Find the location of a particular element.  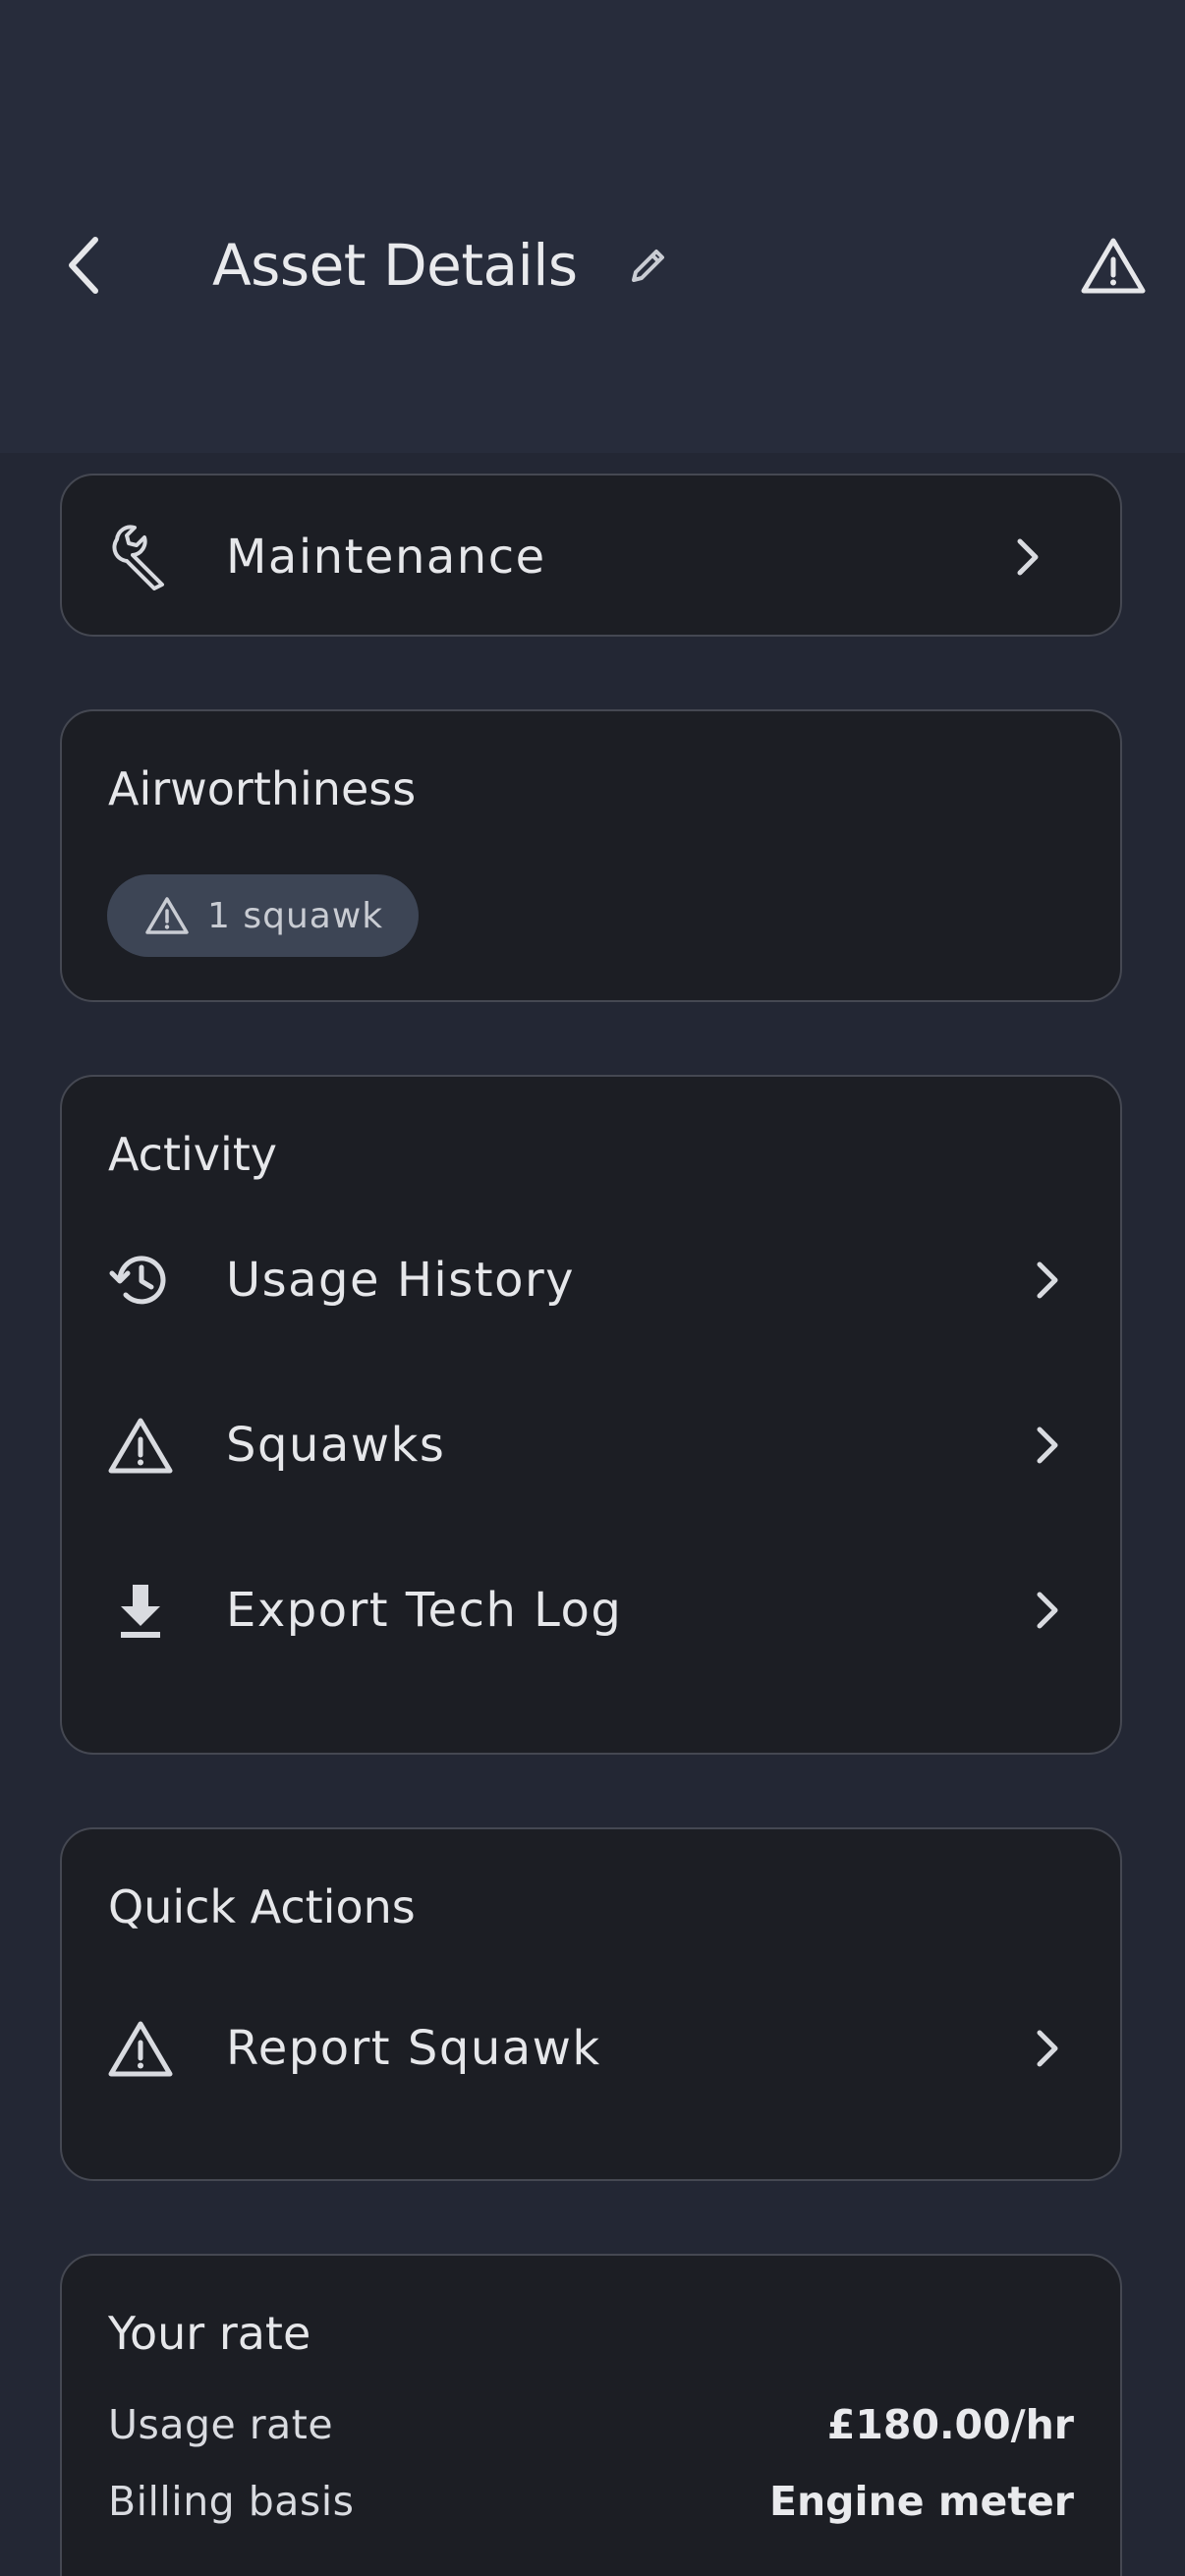

report-squawk-row: Report Squawk is located at coordinates (591, 2048).